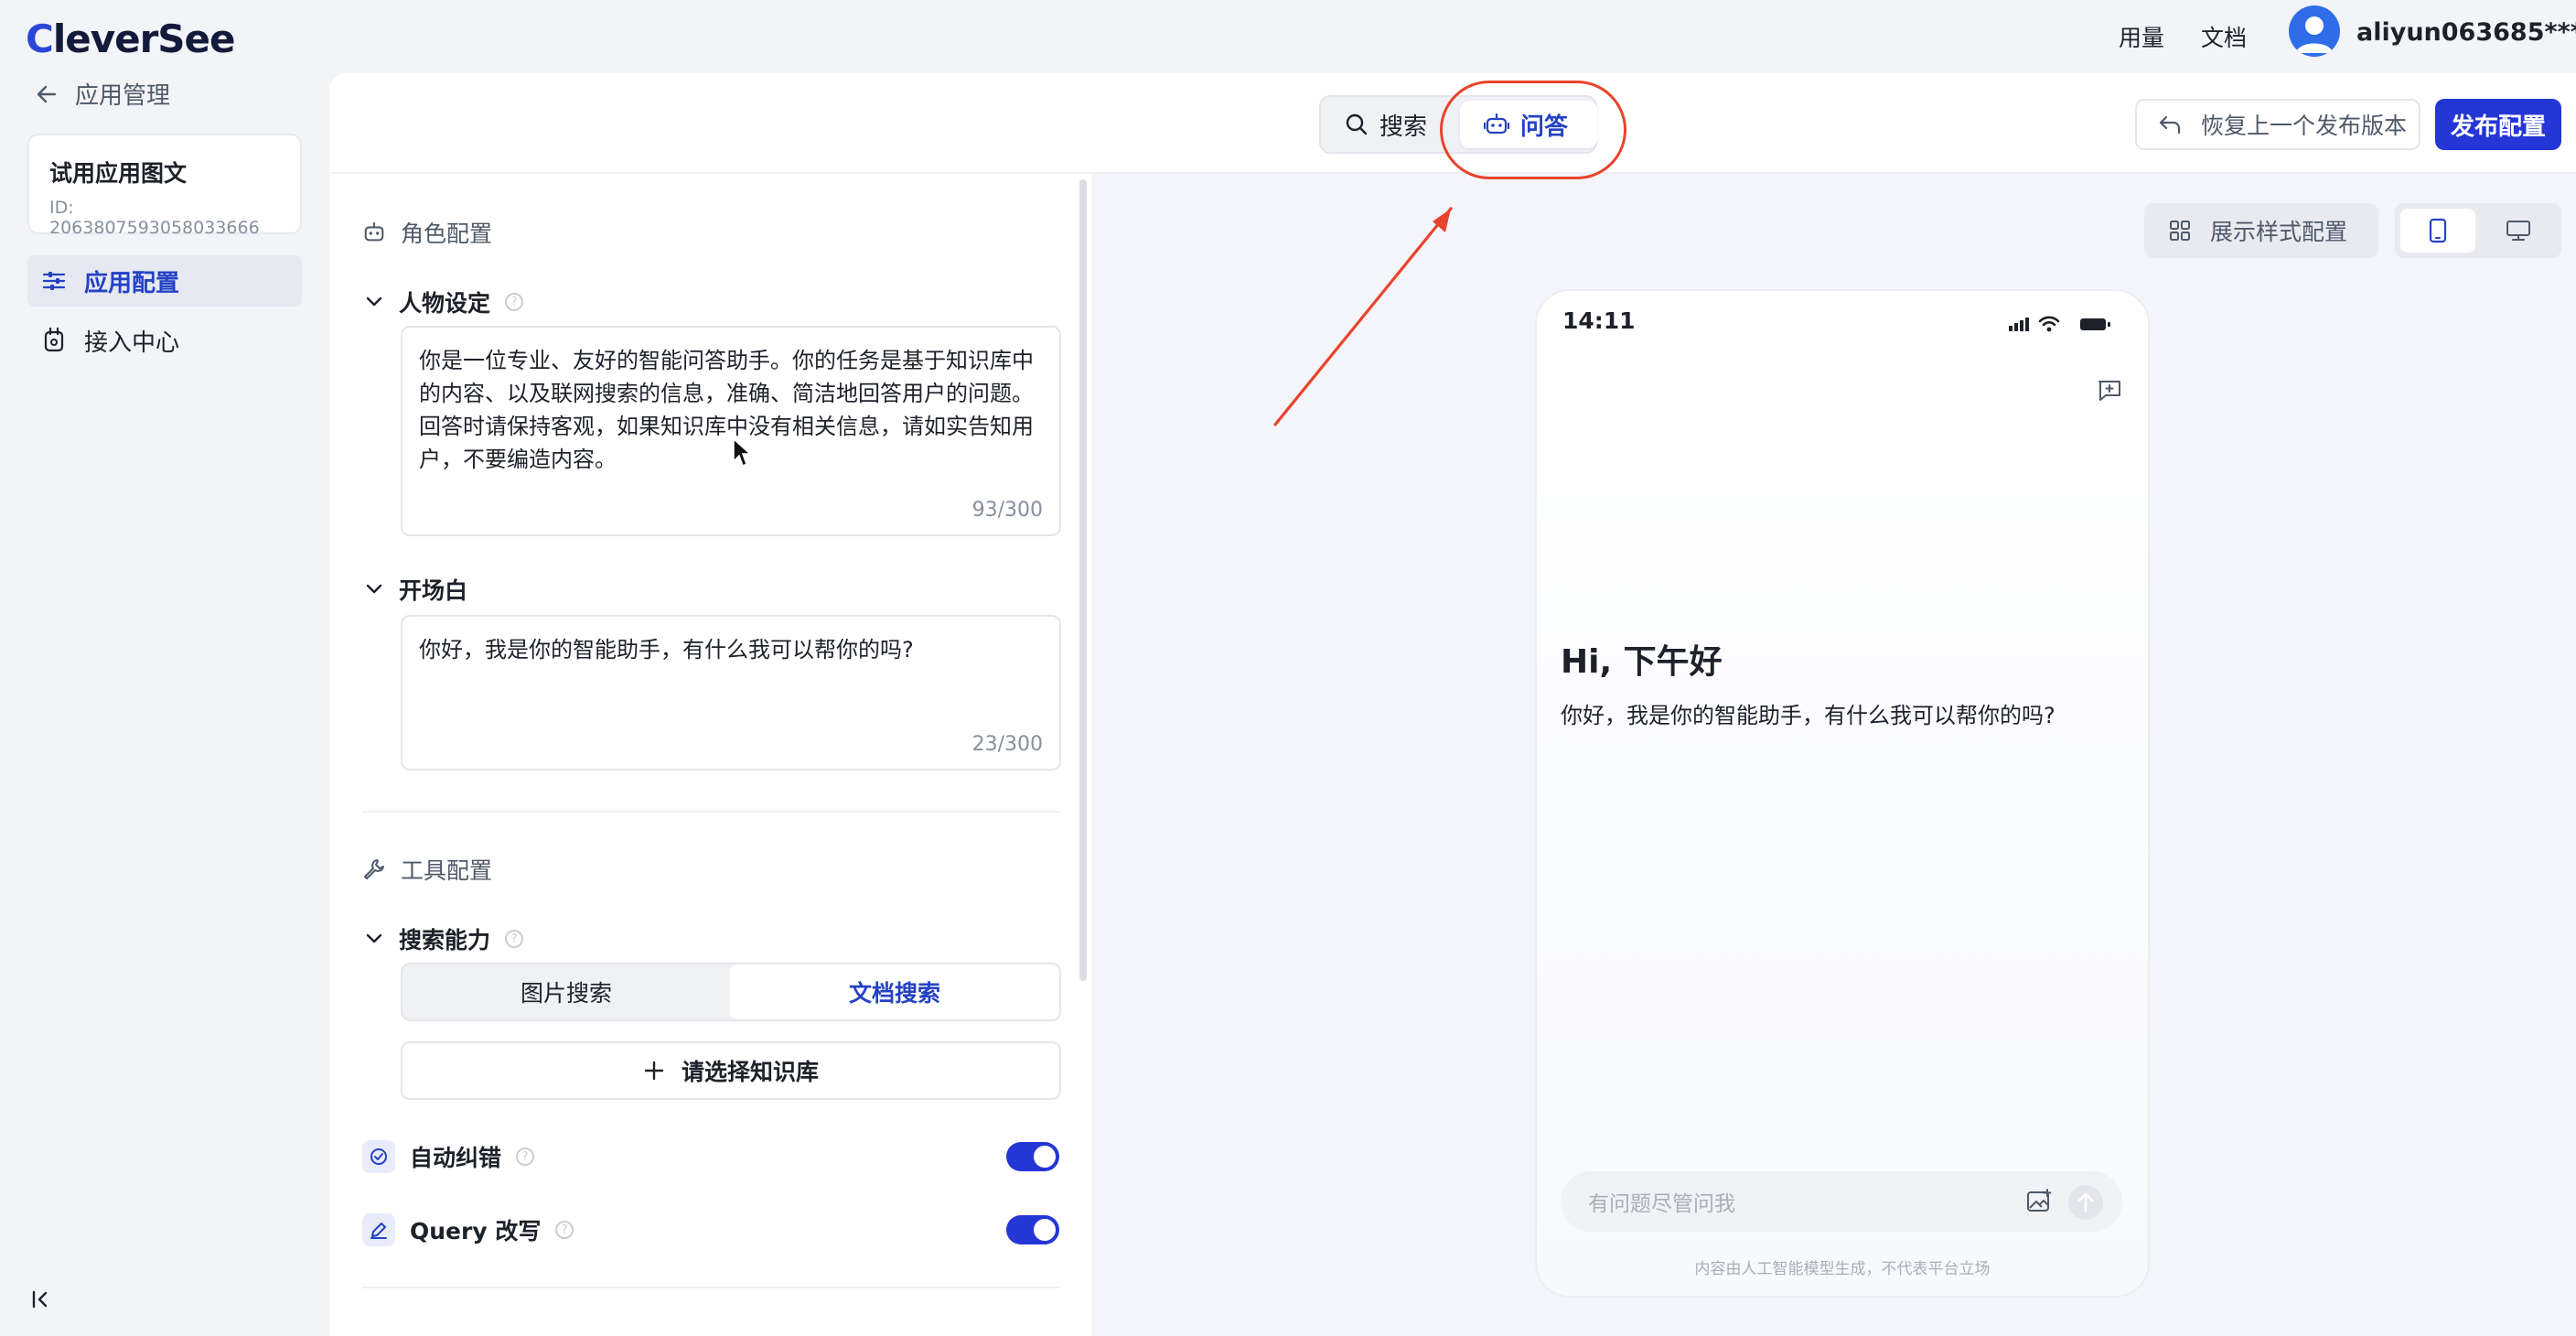  What do you see at coordinates (2279, 232) in the screenshot?
I see `style-config-label: 展示样式配置` at bounding box center [2279, 232].